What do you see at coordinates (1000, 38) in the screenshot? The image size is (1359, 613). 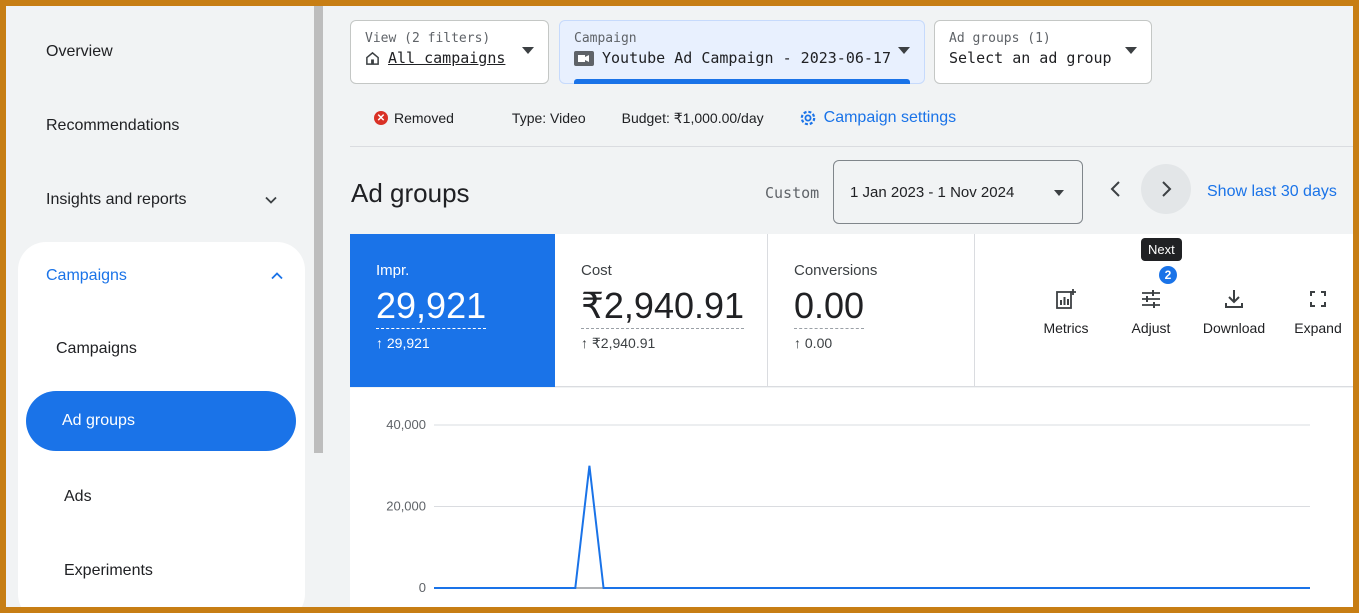 I see `ad-groups-label: Ad groups (1)` at bounding box center [1000, 38].